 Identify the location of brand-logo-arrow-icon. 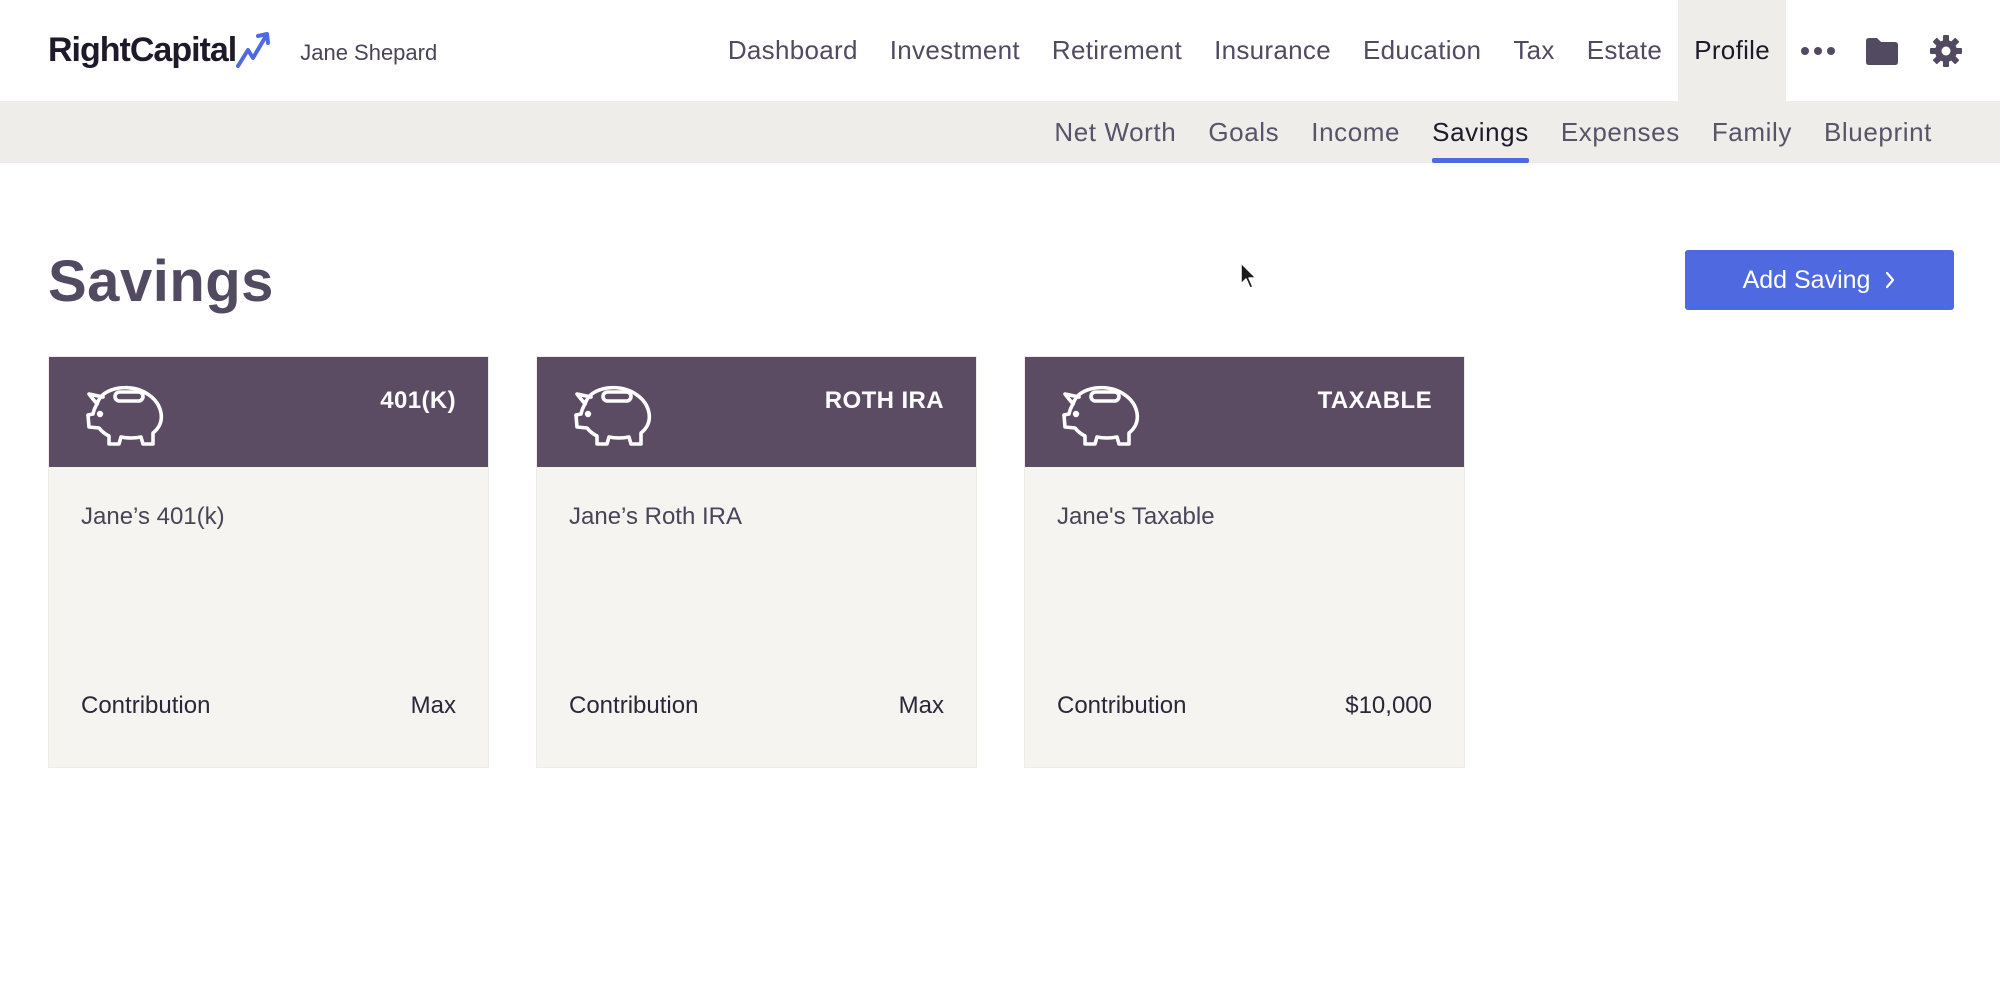
(253, 50).